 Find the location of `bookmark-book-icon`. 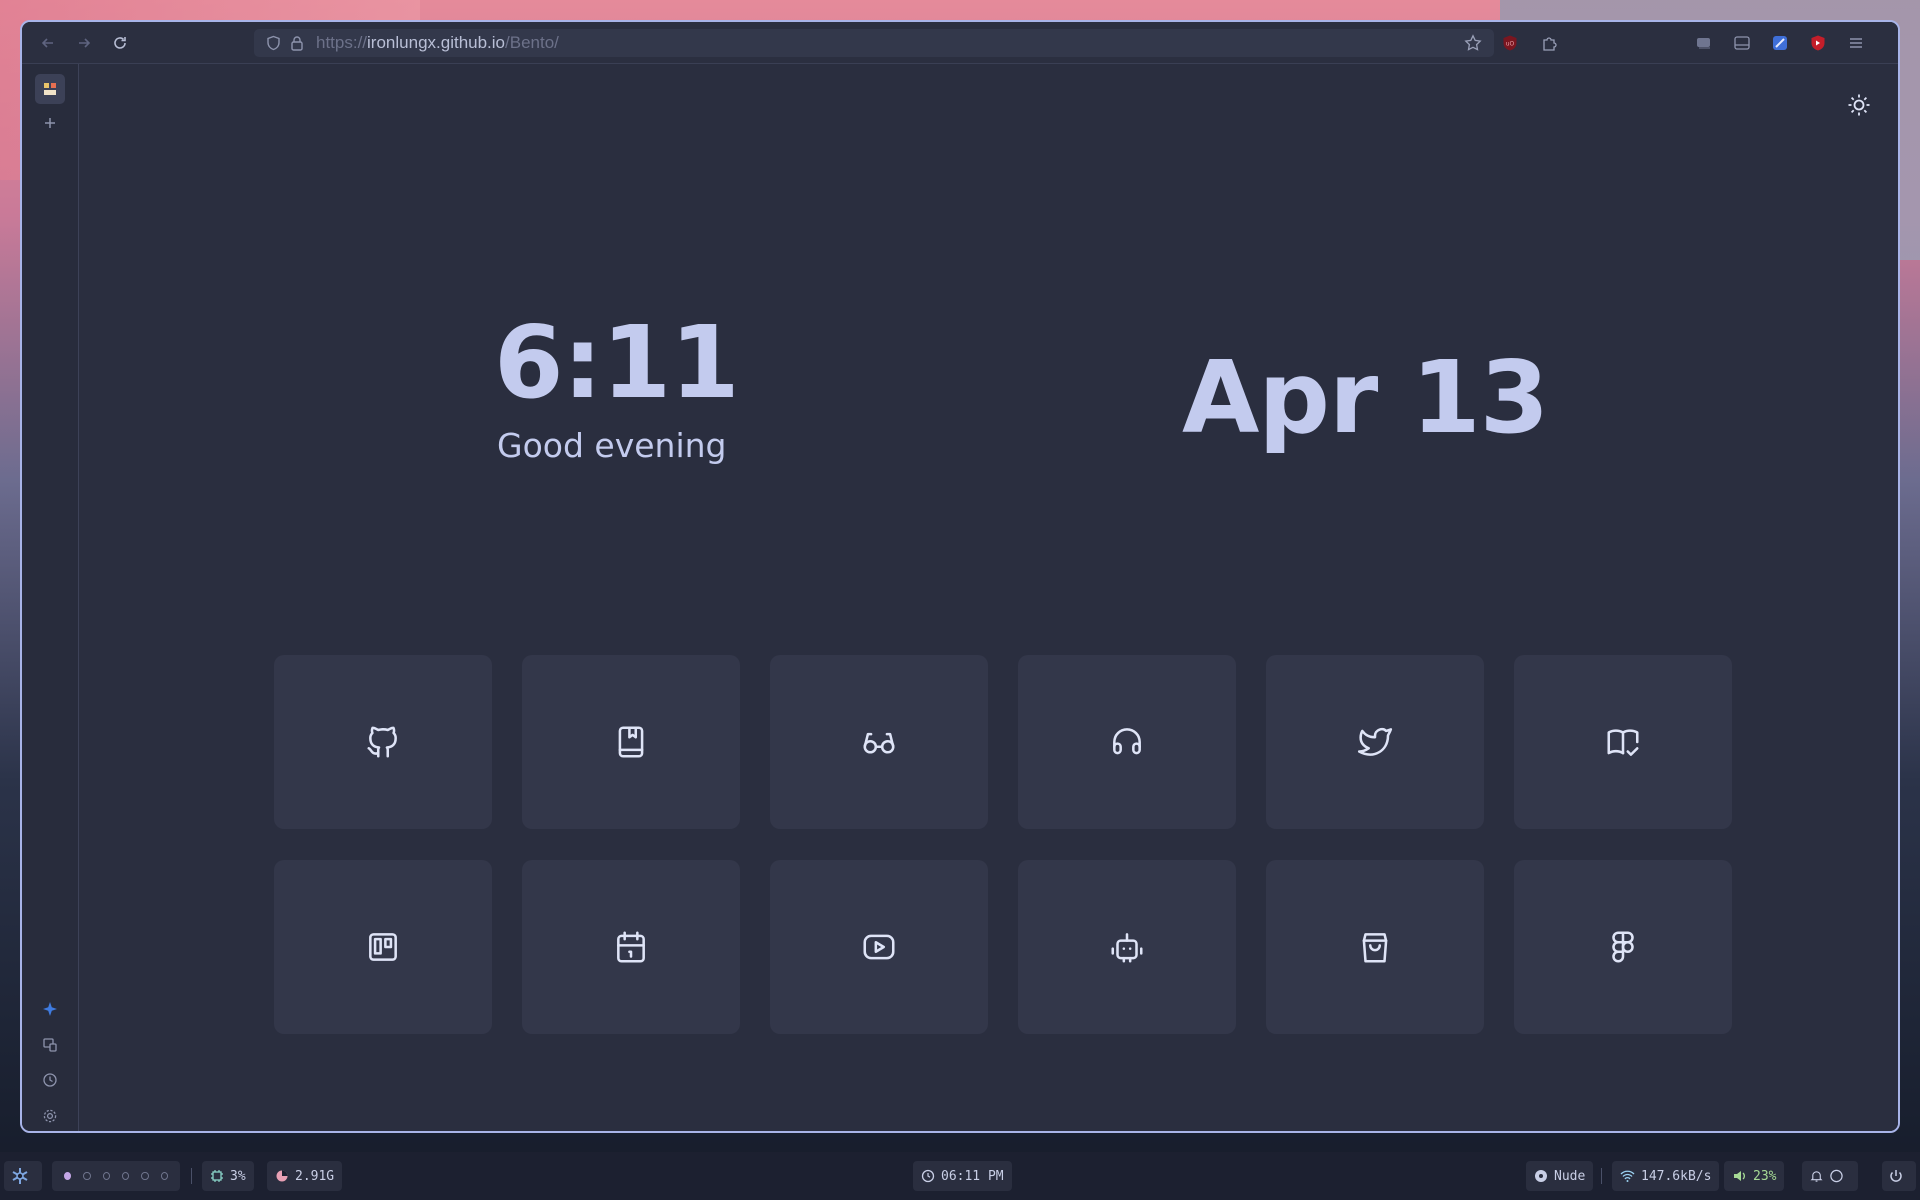

bookmark-book-icon is located at coordinates (631, 742).